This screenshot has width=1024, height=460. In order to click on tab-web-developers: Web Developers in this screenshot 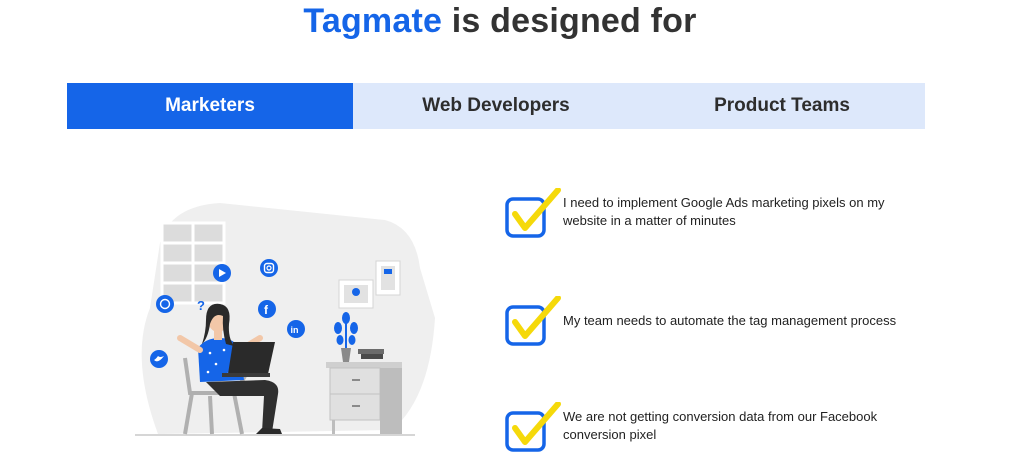, I will do `click(496, 106)`.